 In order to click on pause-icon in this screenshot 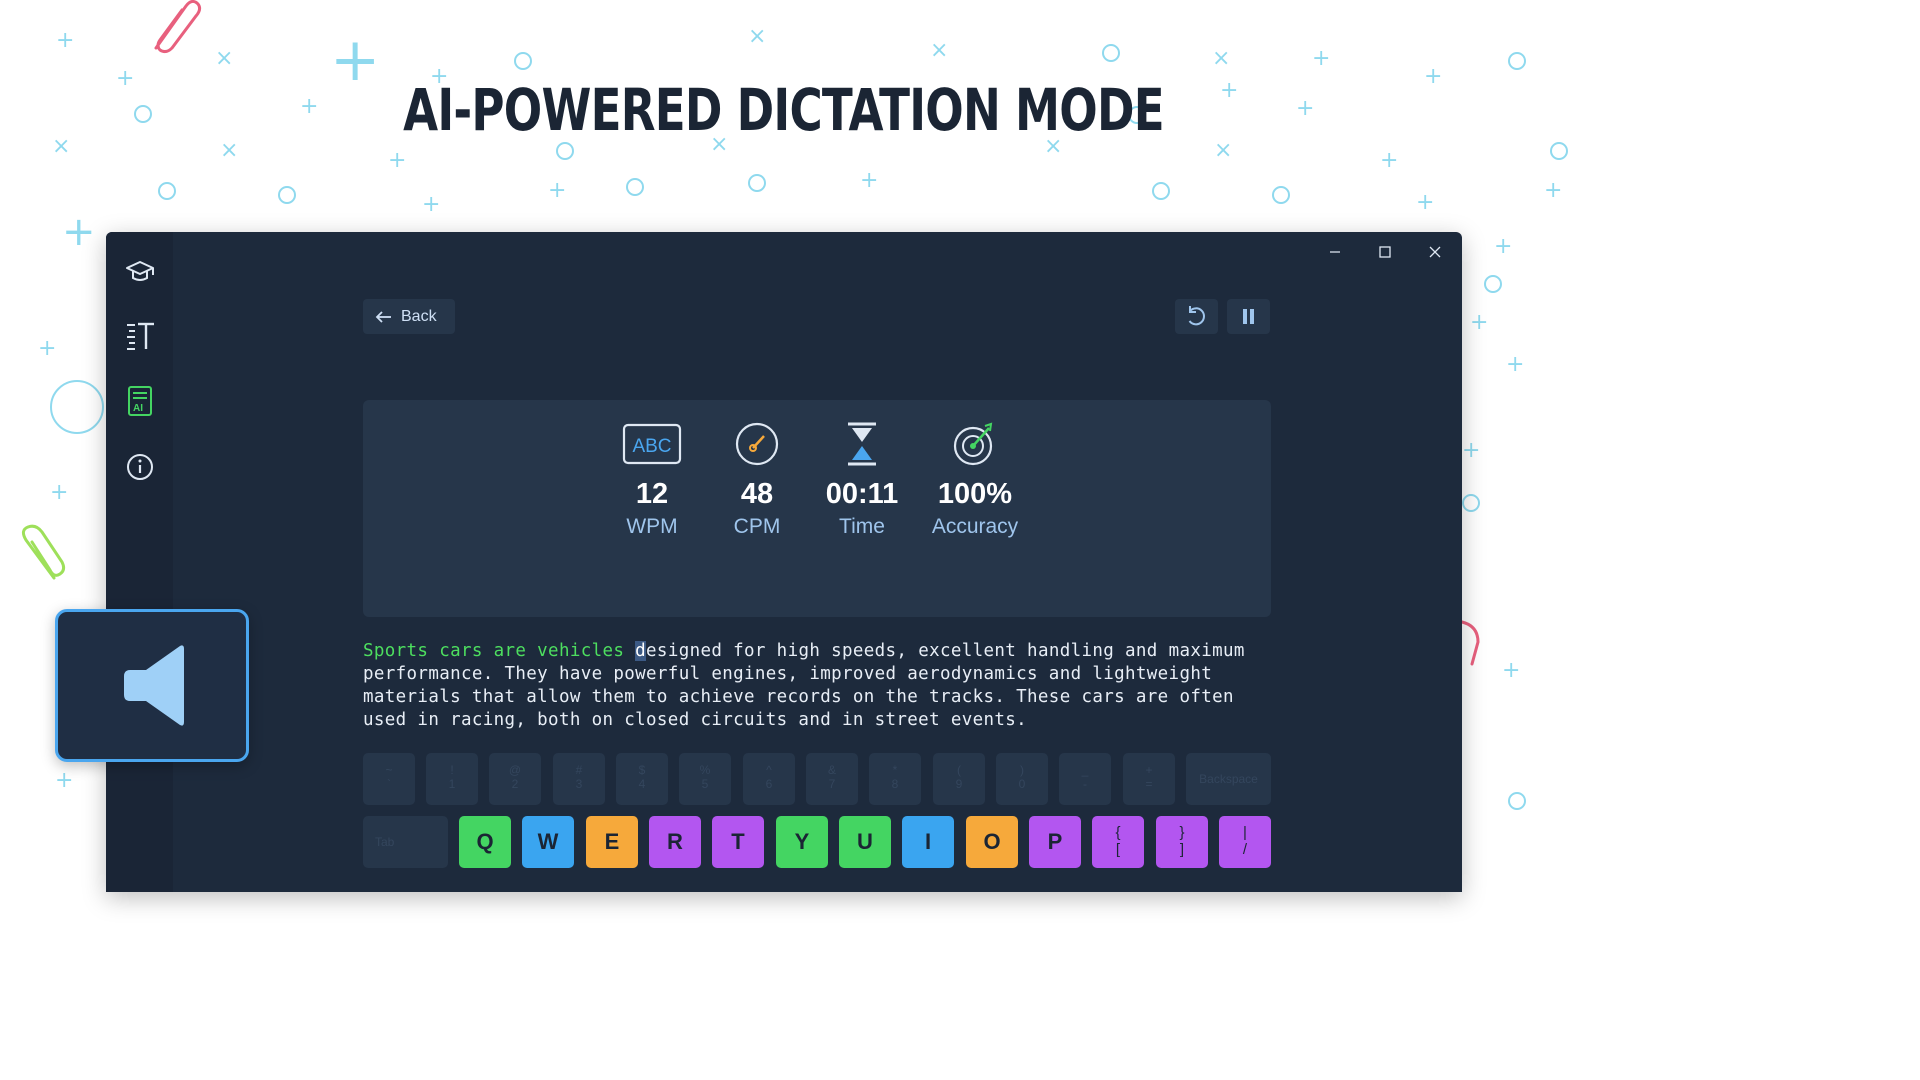, I will do `click(1248, 316)`.